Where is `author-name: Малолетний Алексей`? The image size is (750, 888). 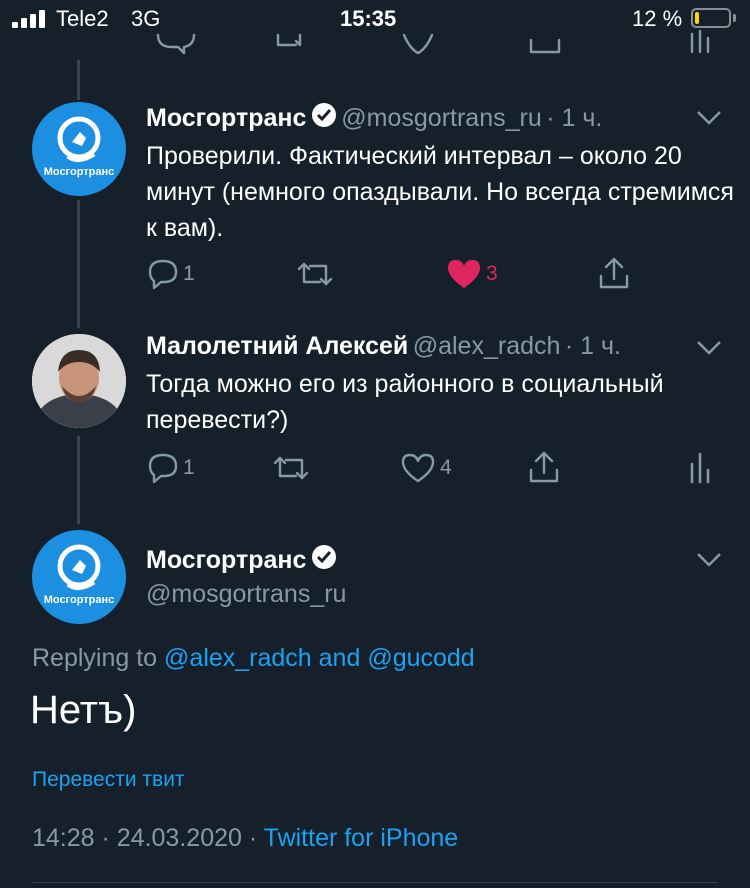 author-name: Малолетний Алексей is located at coordinates (277, 346).